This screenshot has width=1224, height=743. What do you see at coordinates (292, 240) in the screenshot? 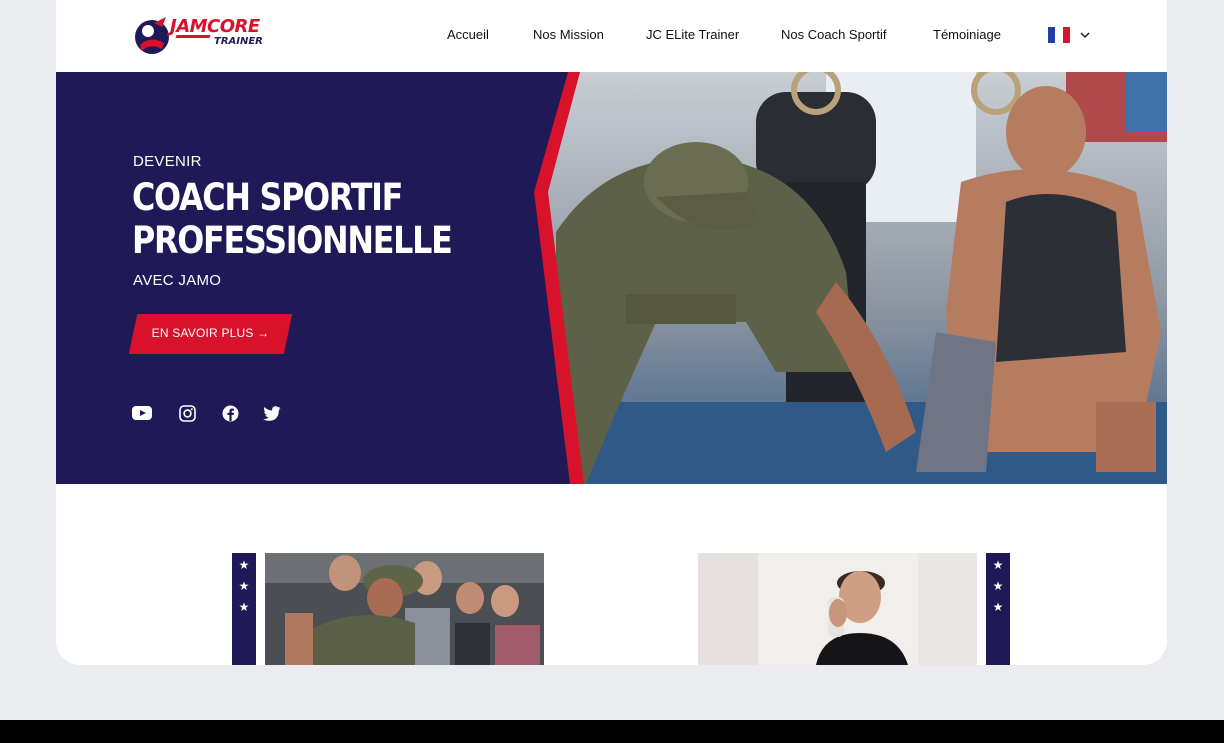
I see `hero-title-line2: PROFESSIONNELLE` at bounding box center [292, 240].